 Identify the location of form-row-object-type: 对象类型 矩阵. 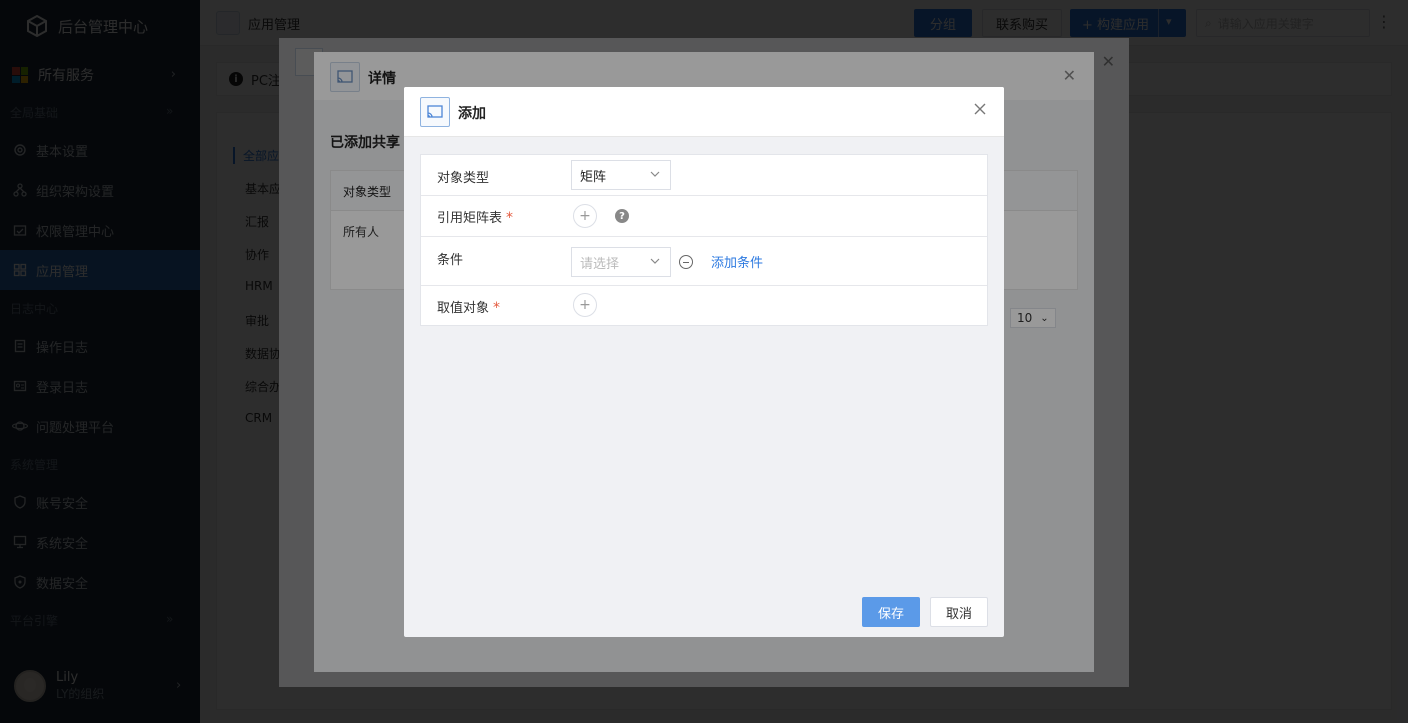
(704, 175).